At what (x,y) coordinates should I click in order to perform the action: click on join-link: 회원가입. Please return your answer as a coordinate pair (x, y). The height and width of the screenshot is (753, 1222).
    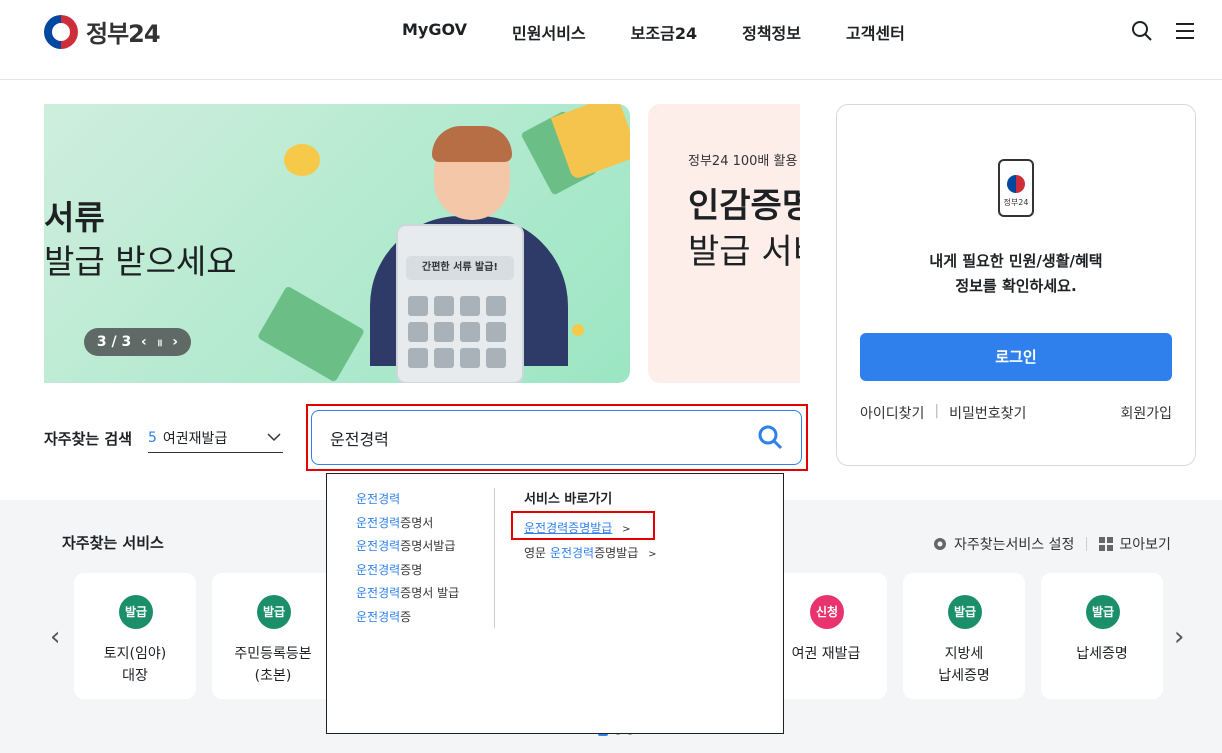
    Looking at the image, I should click on (1146, 413).